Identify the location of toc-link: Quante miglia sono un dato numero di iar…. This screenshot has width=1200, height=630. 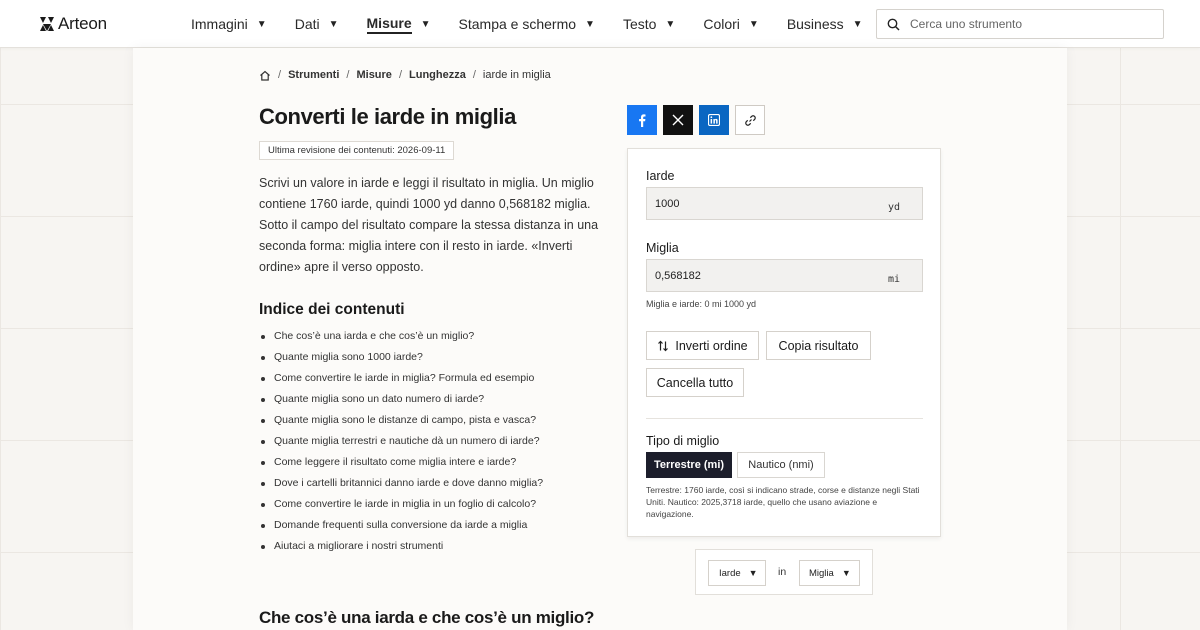
(401, 401).